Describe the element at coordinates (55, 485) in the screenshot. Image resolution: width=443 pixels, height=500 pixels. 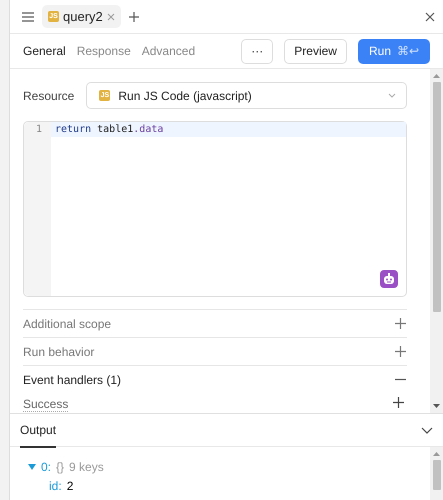
I see `tree-key: id:` at that location.